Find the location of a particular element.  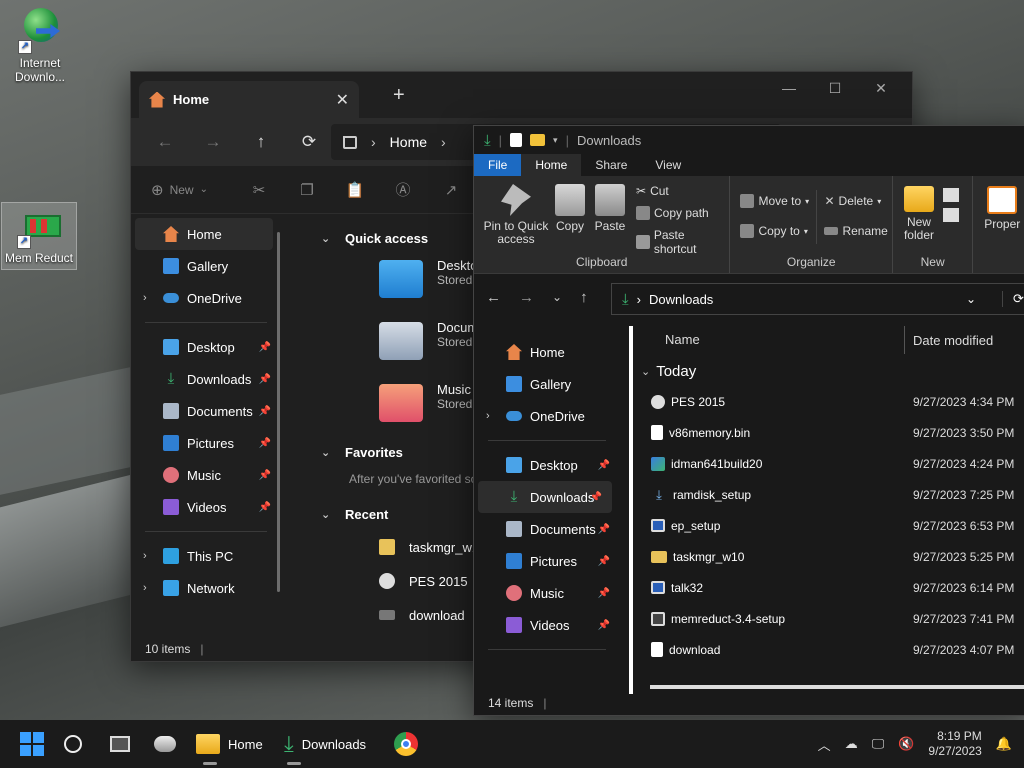

column-header-name: Name is located at coordinates (771, 340).